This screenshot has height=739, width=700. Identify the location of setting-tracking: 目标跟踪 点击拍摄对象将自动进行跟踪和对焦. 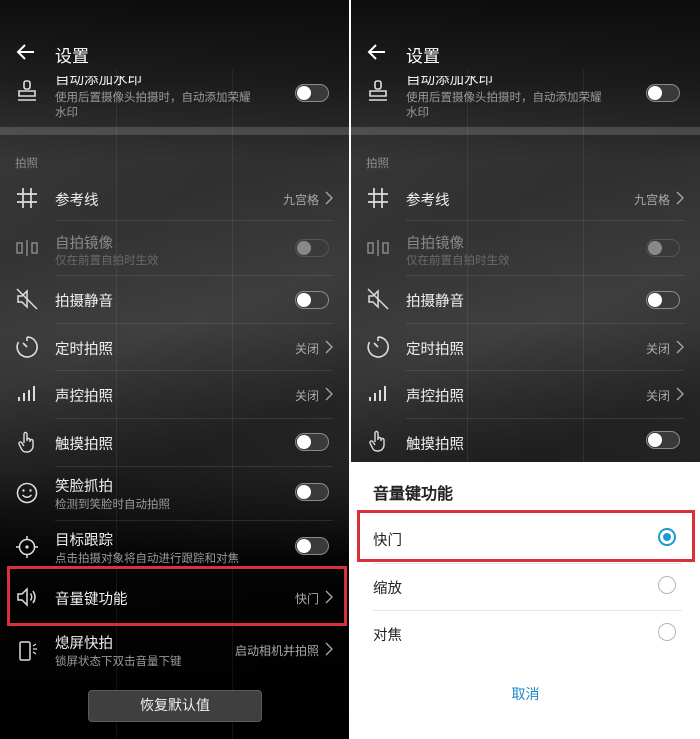
(174, 546).